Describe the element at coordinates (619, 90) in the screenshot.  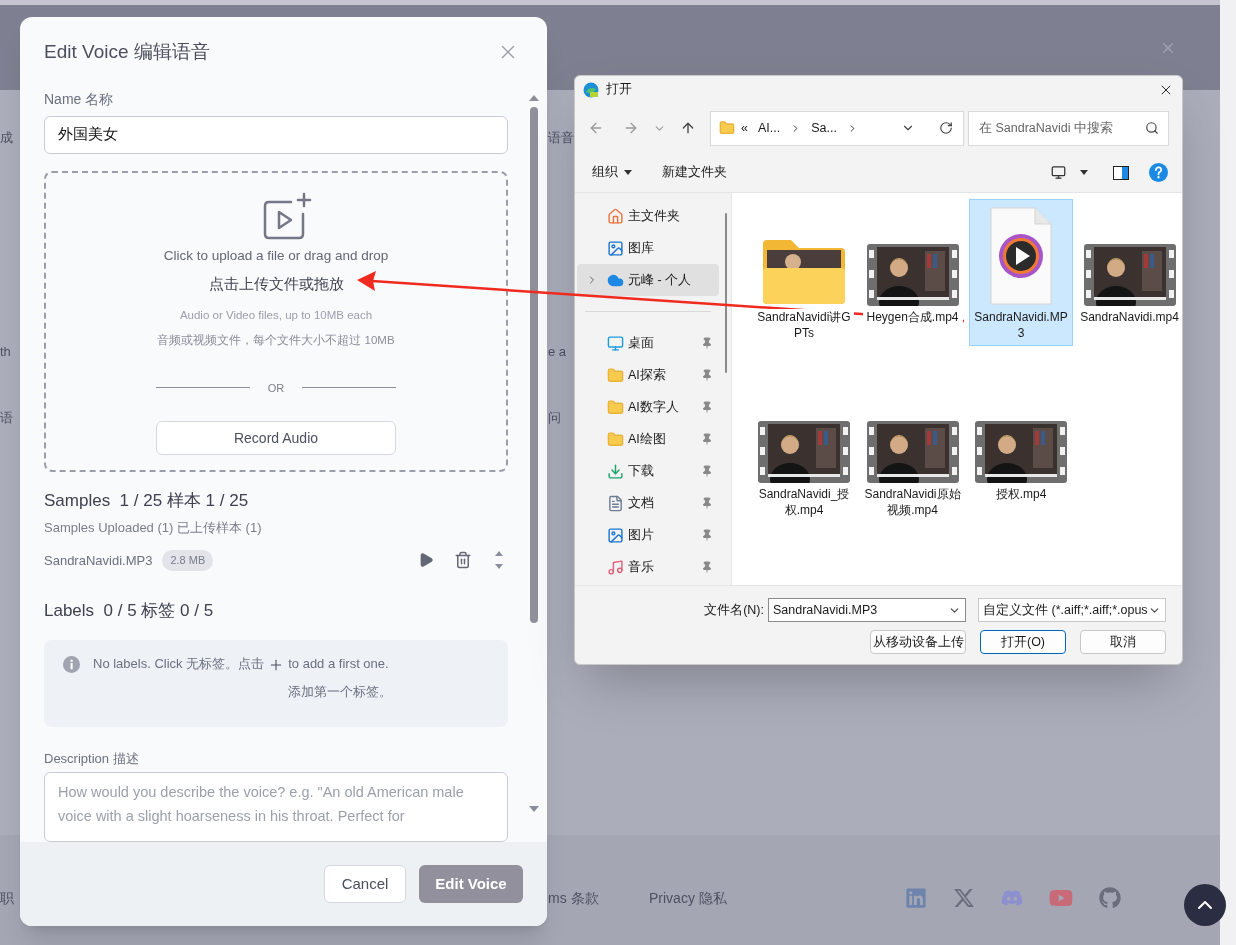
I see `window-title: 打开` at that location.